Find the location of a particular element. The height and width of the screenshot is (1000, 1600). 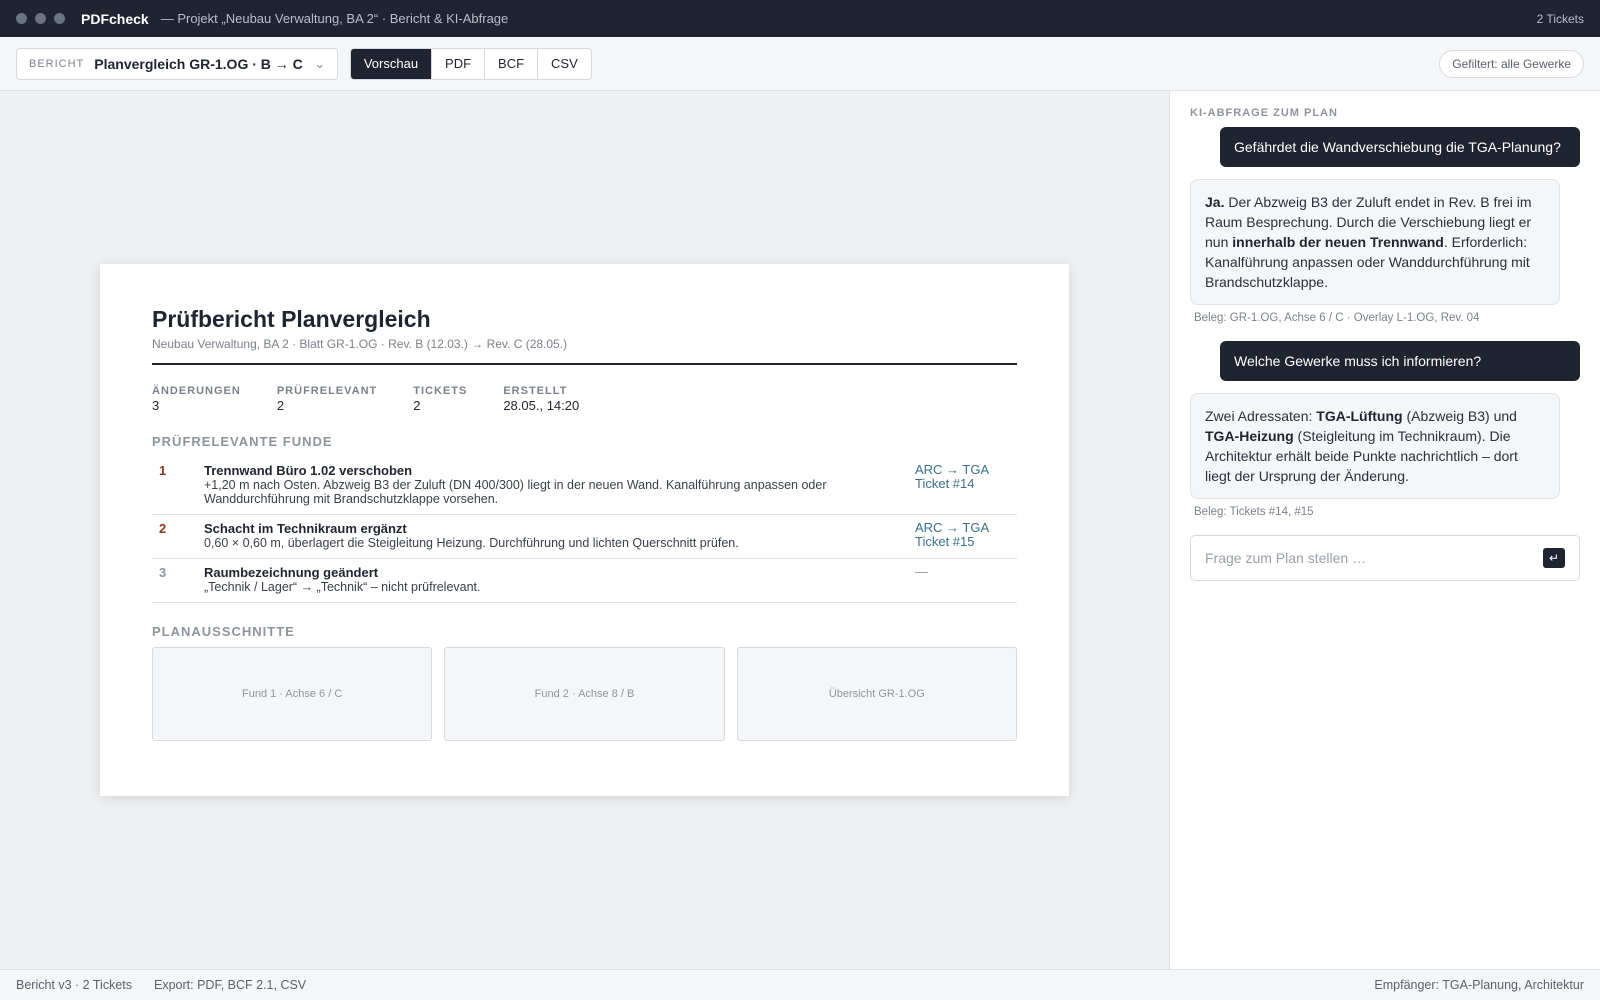

findings-title: PRÜFRELEVANTE FUNDE is located at coordinates (242, 441).